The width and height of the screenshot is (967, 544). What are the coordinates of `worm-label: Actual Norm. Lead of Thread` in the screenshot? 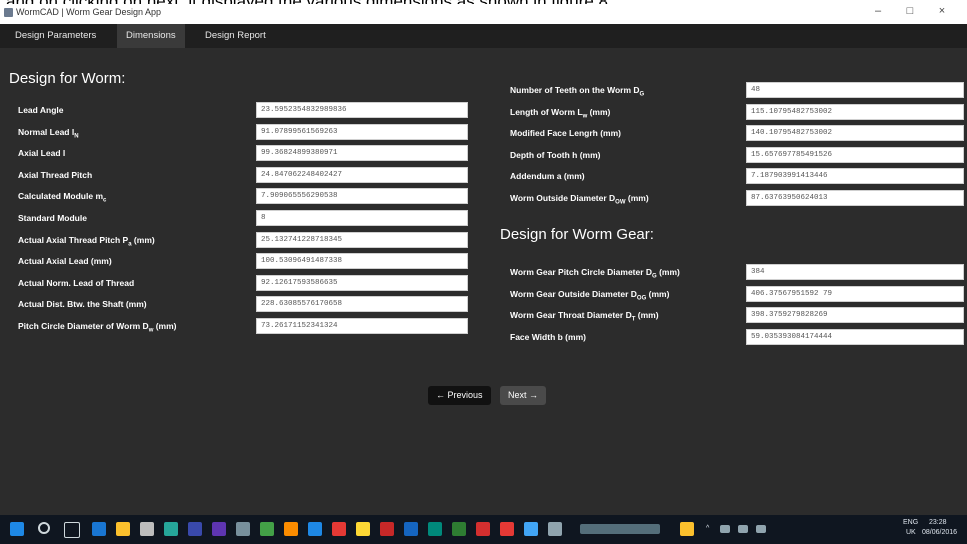 It's located at (76, 284).